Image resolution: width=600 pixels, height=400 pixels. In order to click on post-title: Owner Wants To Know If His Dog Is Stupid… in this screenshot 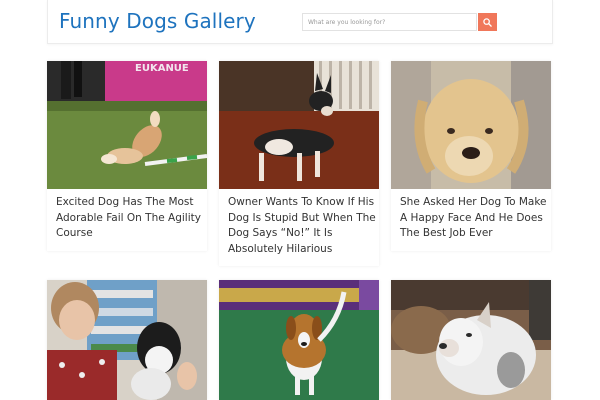, I will do `click(302, 226)`.